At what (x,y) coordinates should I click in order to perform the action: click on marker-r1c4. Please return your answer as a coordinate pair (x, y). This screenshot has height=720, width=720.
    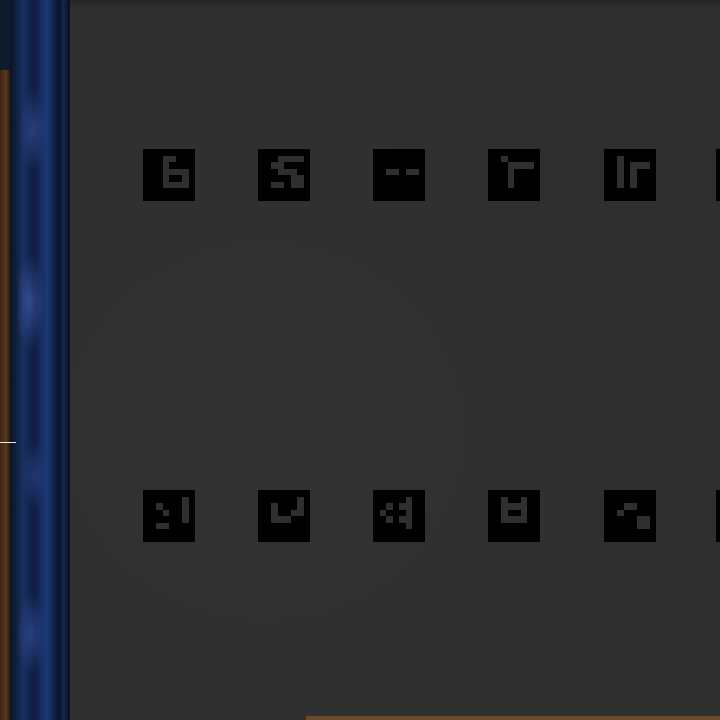
    Looking at the image, I should click on (514, 175).